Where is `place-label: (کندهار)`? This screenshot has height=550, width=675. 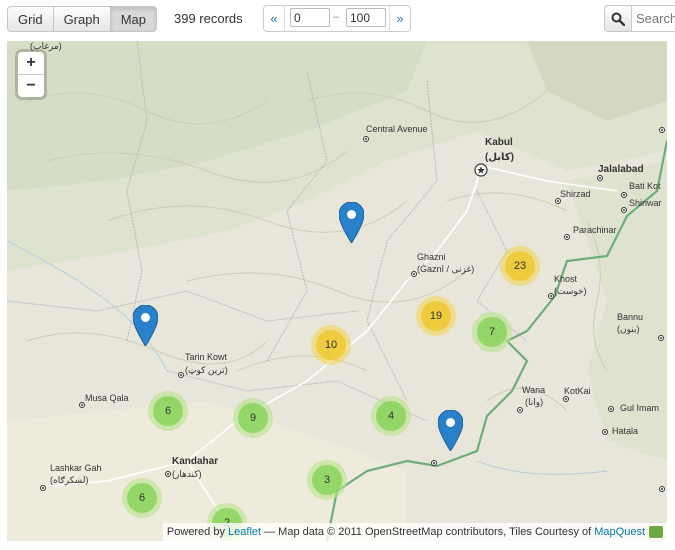 place-label: (کندهار) is located at coordinates (187, 474).